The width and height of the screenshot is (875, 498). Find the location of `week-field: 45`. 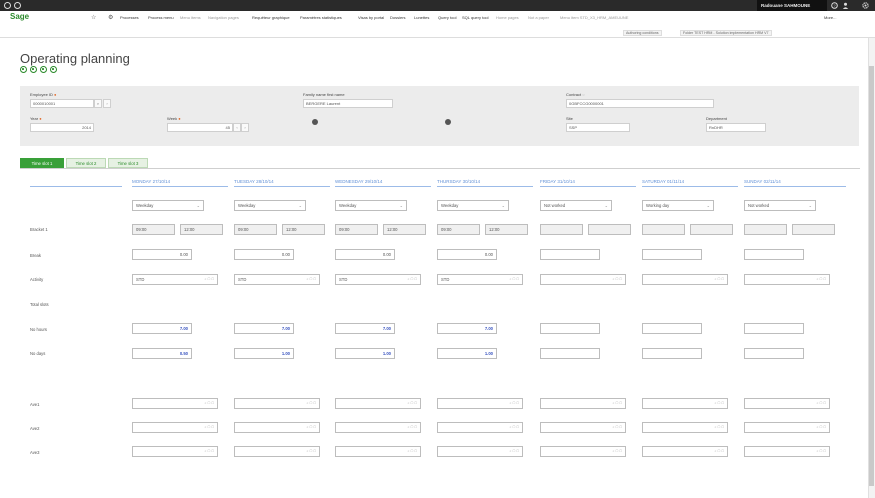

week-field: 45 is located at coordinates (200, 127).